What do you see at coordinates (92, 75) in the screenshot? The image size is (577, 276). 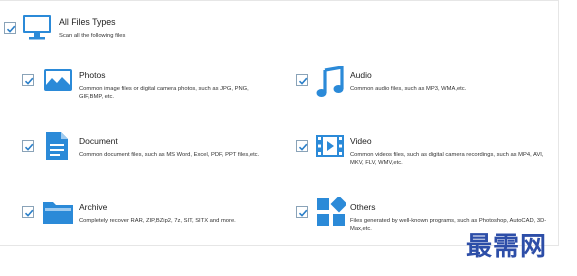 I see `photos-title: Photos` at bounding box center [92, 75].